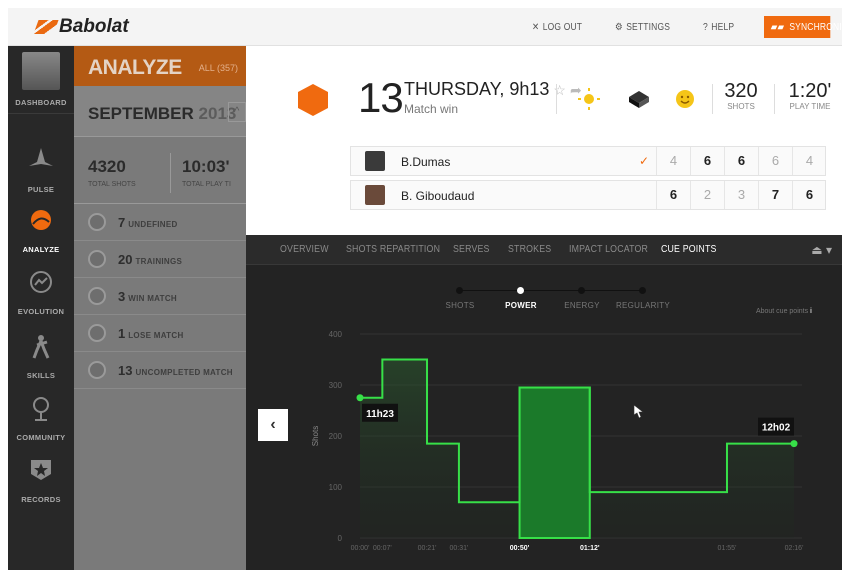 The image size is (850, 570). What do you see at coordinates (360, 398) in the screenshot?
I see `start-point` at bounding box center [360, 398].